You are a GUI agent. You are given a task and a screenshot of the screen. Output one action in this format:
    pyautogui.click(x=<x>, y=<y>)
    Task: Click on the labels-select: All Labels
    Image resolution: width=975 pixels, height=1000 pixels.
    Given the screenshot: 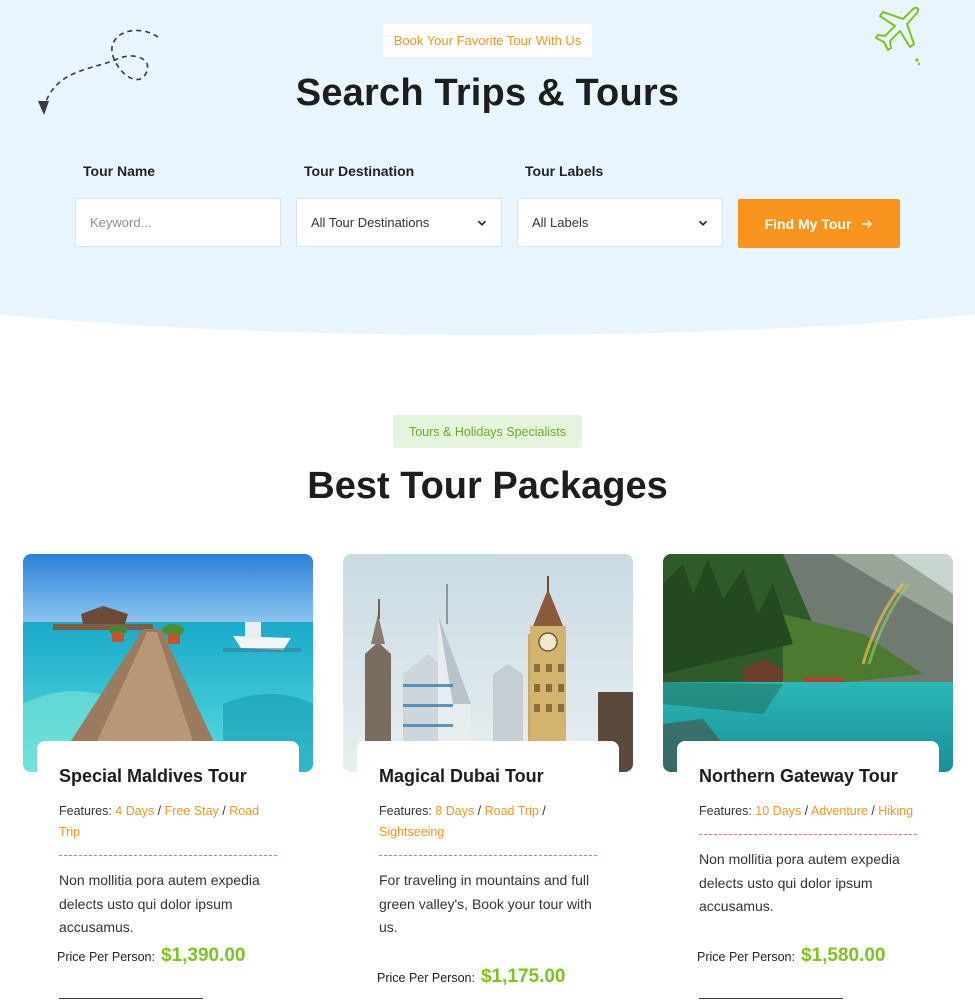 What is the action you would take?
    pyautogui.click(x=620, y=222)
    